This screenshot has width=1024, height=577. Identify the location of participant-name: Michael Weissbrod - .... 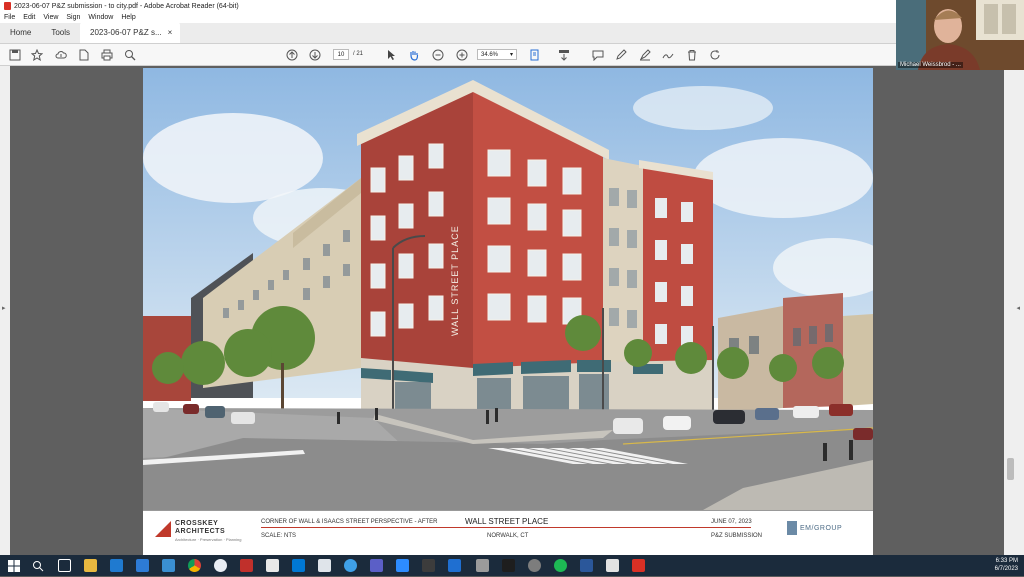
(930, 65).